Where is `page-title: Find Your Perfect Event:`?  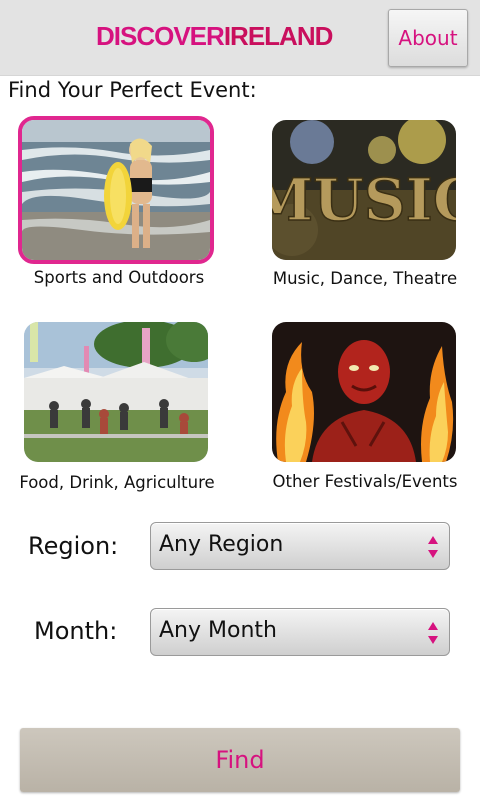
page-title: Find Your Perfect Event: is located at coordinates (132, 90).